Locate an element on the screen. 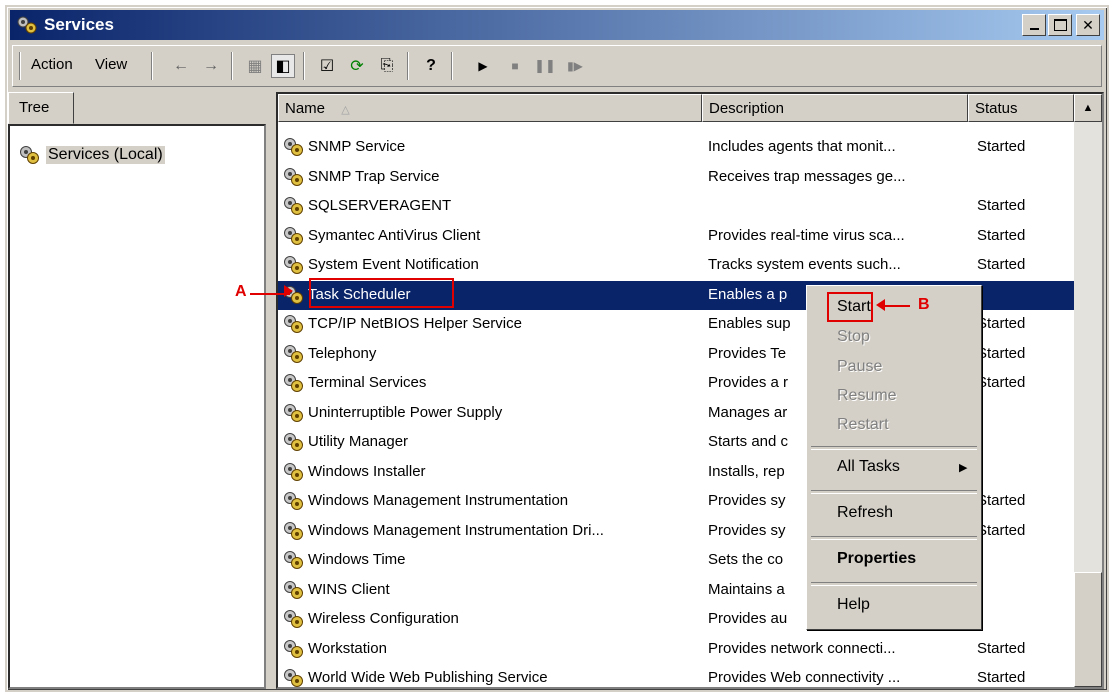  column-header-name-label: Name is located at coordinates (305, 108).